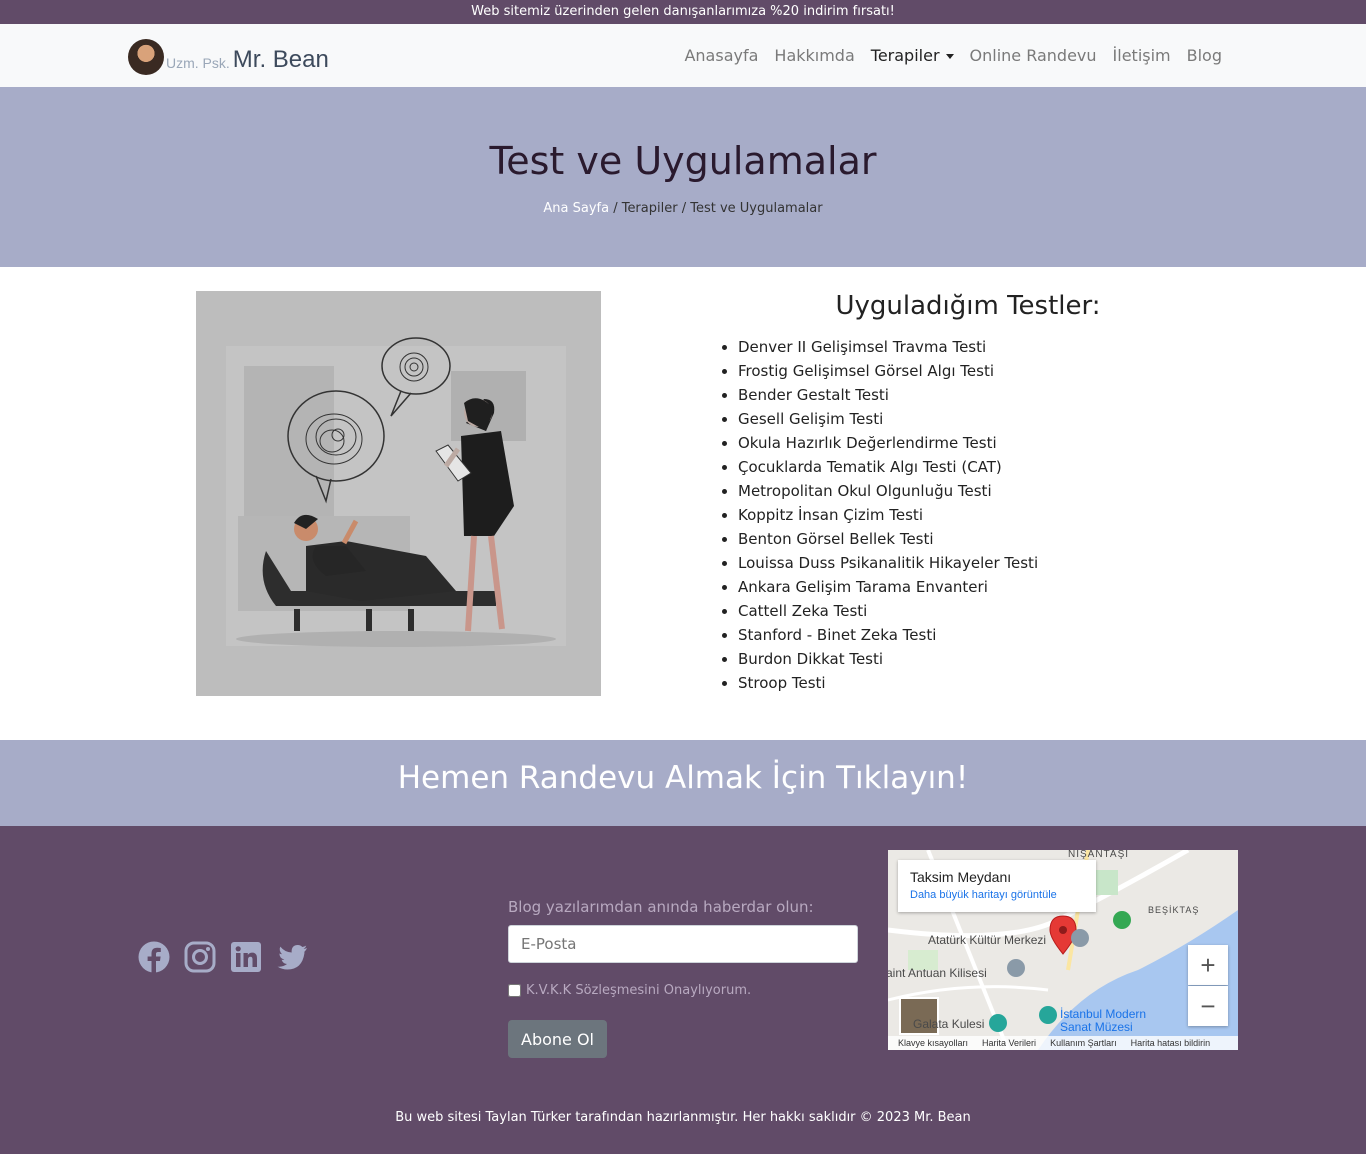 Image resolution: width=1366 pixels, height=1154 pixels. Describe the element at coordinates (997, 895) in the screenshot. I see `larger-map-link: Daha büyük haritayı görüntüle` at that location.